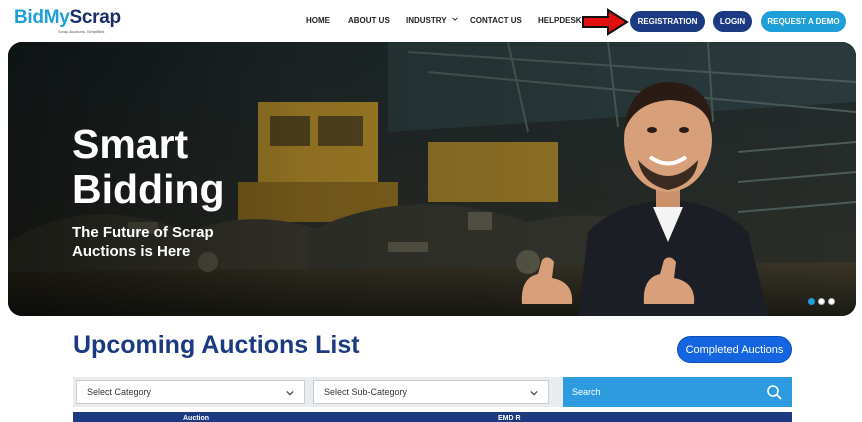 This screenshot has width=862, height=422. Describe the element at coordinates (732, 21) in the screenshot. I see `login-button: LOGIN` at that location.